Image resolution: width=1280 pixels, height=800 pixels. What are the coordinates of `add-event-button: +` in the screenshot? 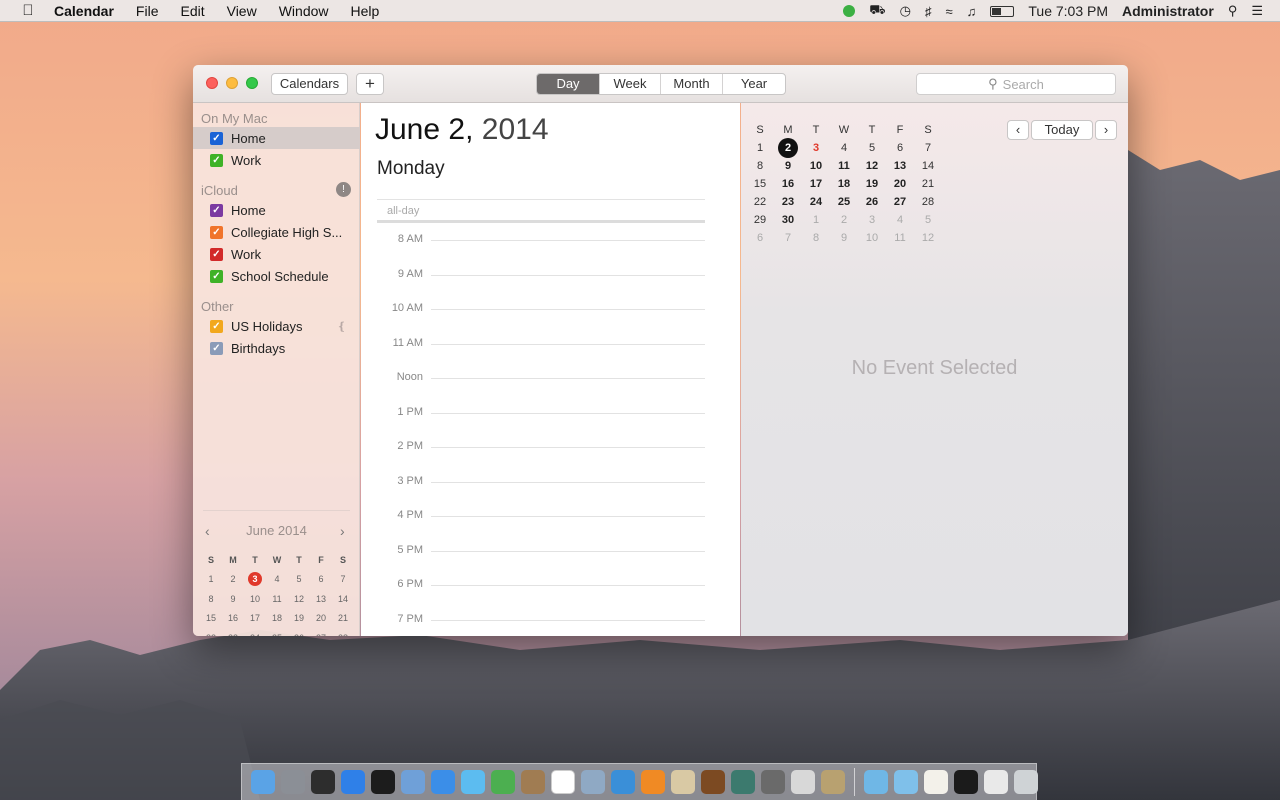 It's located at (370, 84).